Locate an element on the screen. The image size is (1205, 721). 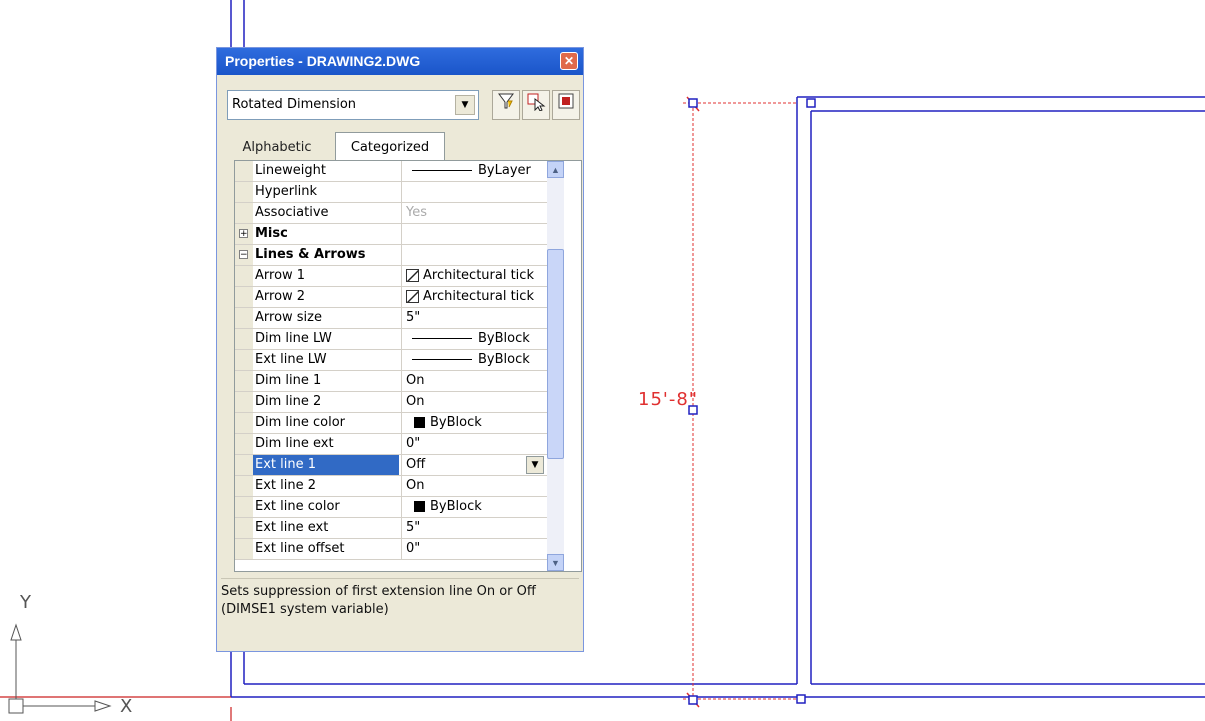
property-row: Ext line color ByBlock is located at coordinates (391, 507).